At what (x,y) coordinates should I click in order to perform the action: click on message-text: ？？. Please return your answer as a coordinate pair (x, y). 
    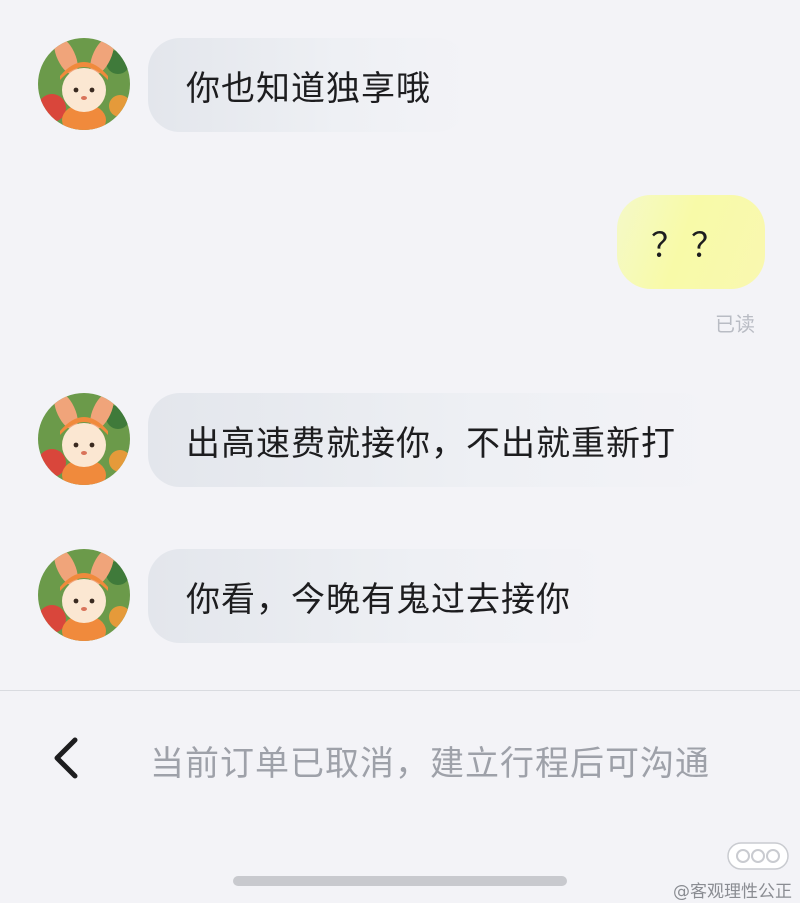
    Looking at the image, I should click on (691, 245).